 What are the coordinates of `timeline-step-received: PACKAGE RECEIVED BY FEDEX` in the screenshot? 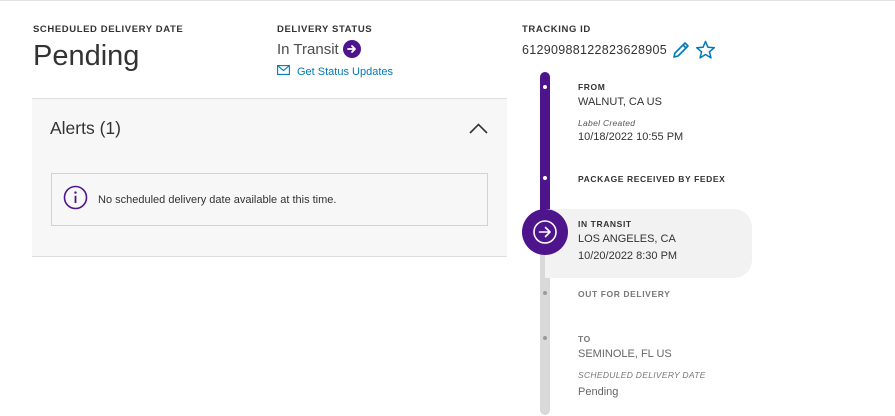 It's located at (651, 179).